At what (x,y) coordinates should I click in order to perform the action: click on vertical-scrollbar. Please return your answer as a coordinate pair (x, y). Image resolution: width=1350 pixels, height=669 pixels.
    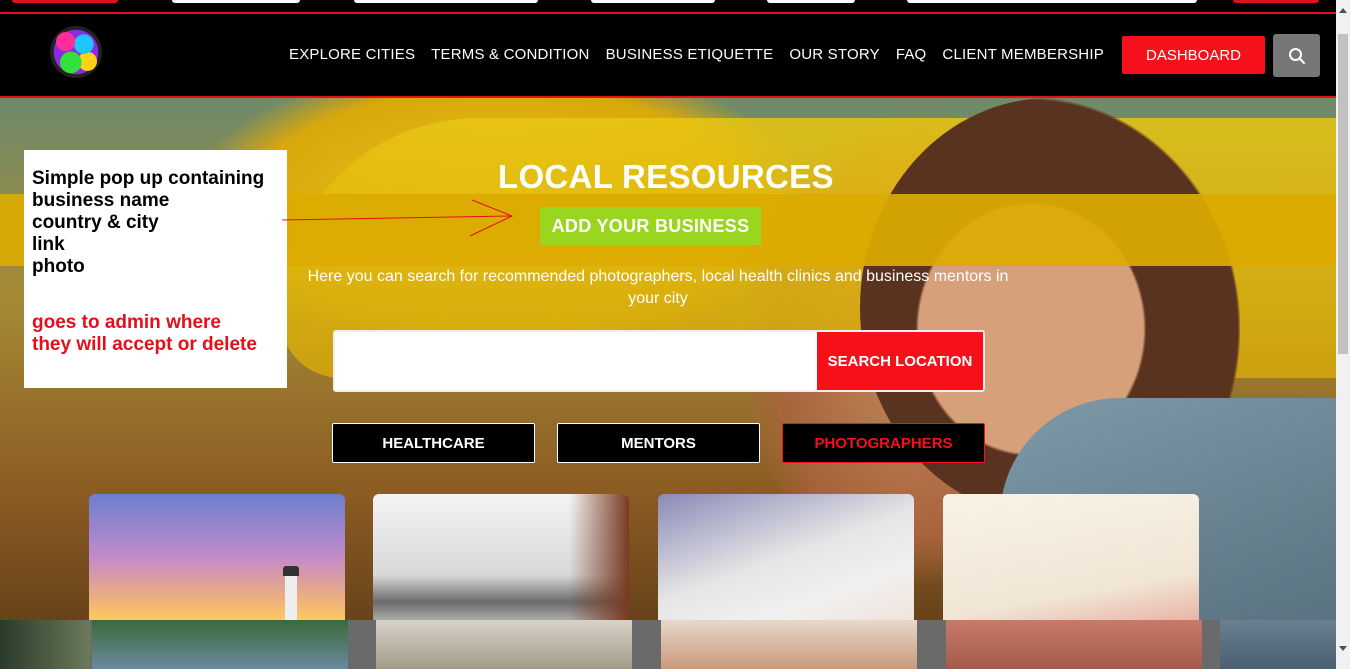
    Looking at the image, I should click on (1343, 334).